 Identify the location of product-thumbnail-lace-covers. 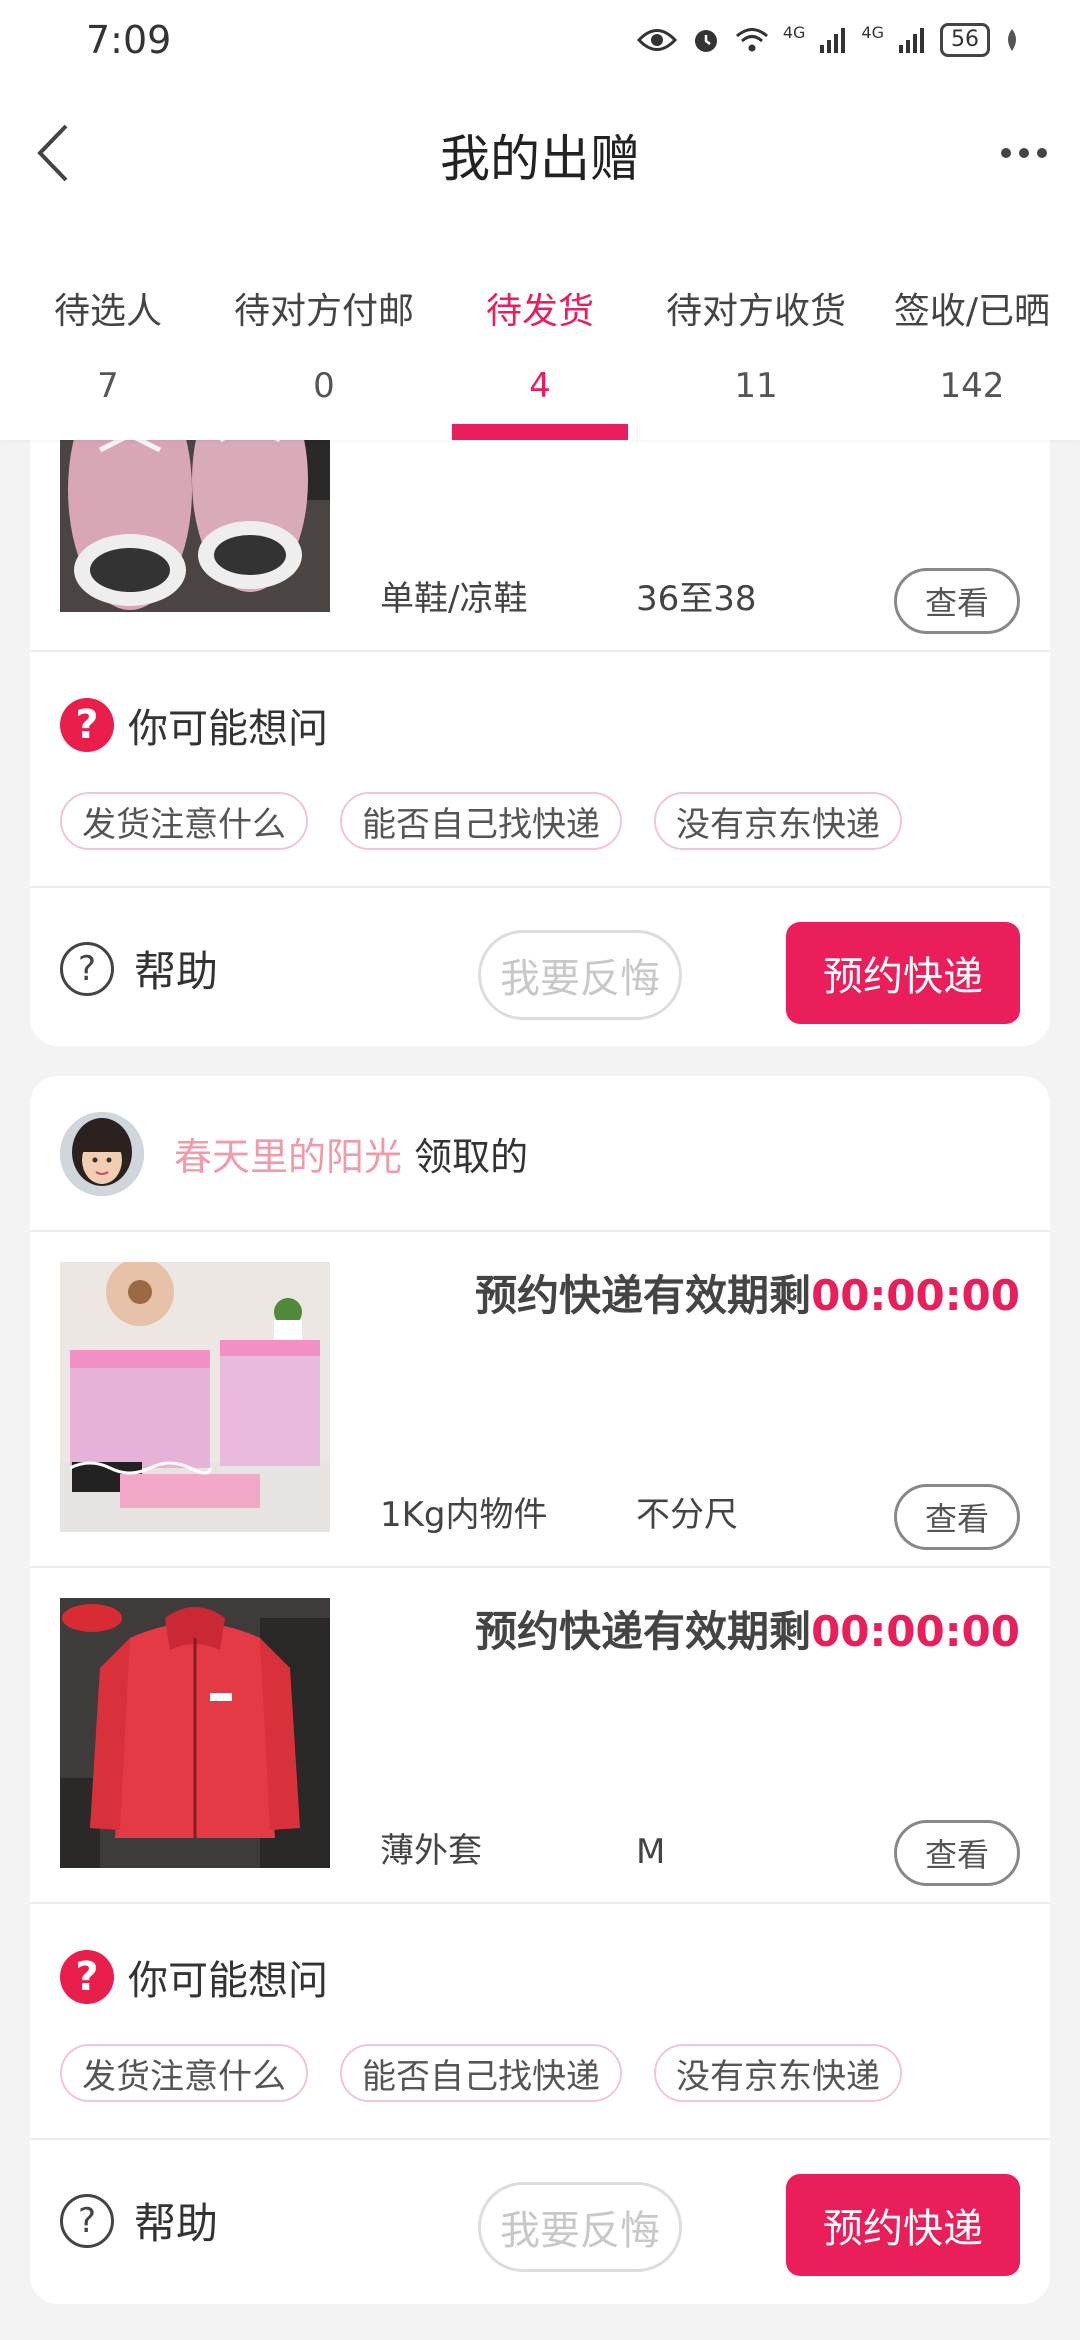
(195, 1397).